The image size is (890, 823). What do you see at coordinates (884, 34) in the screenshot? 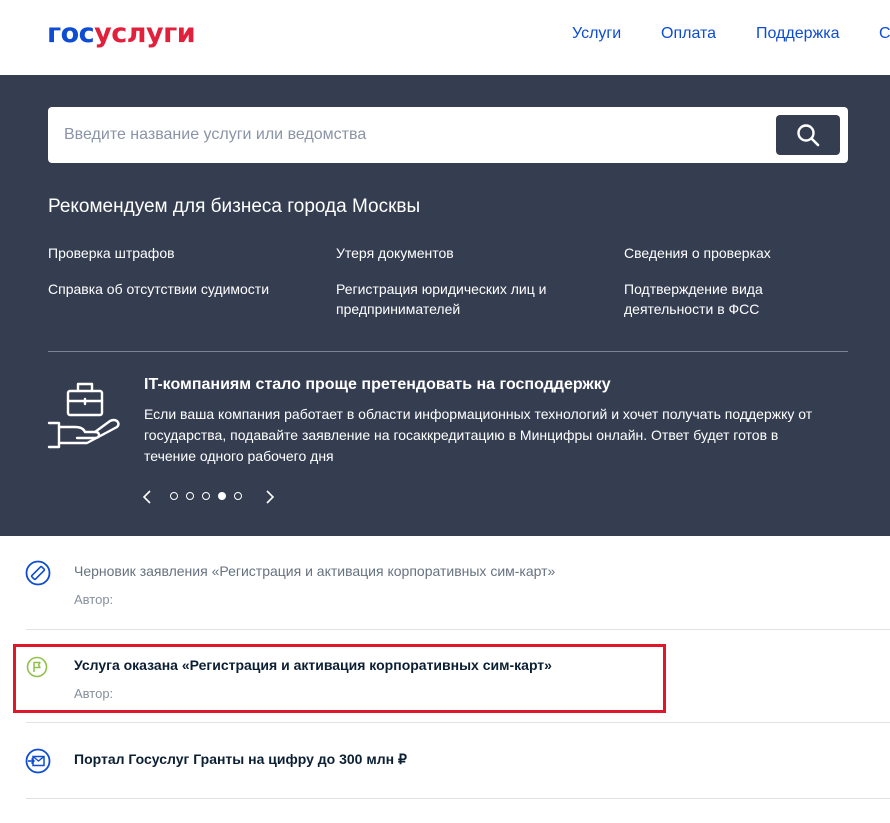
I see `nav-item-cropped: С` at bounding box center [884, 34].